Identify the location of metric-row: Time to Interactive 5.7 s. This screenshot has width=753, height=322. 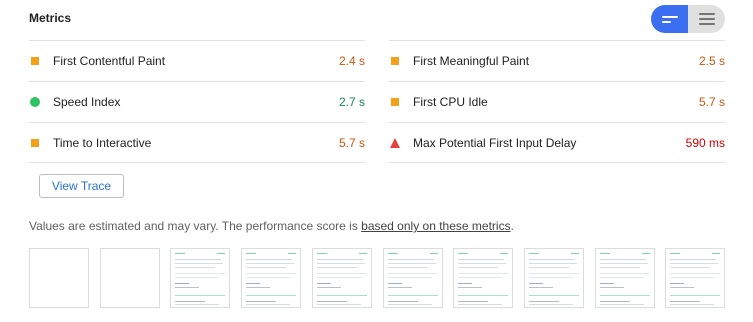
(197, 142).